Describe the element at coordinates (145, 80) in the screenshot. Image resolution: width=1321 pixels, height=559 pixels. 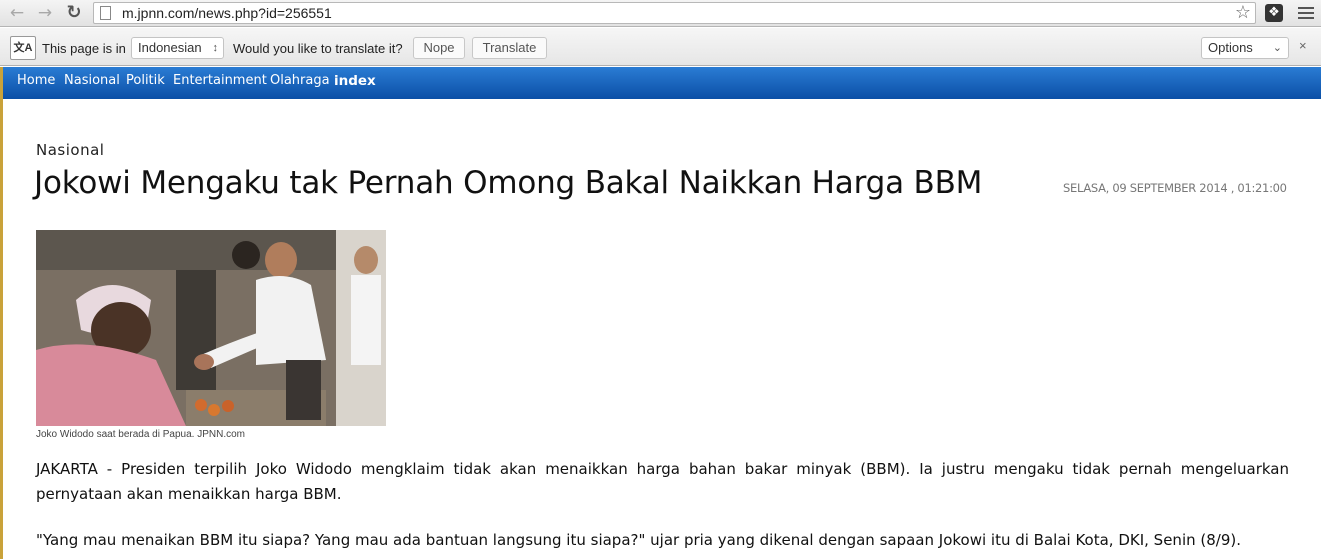
I see `nav-item-politik: Politik` at that location.